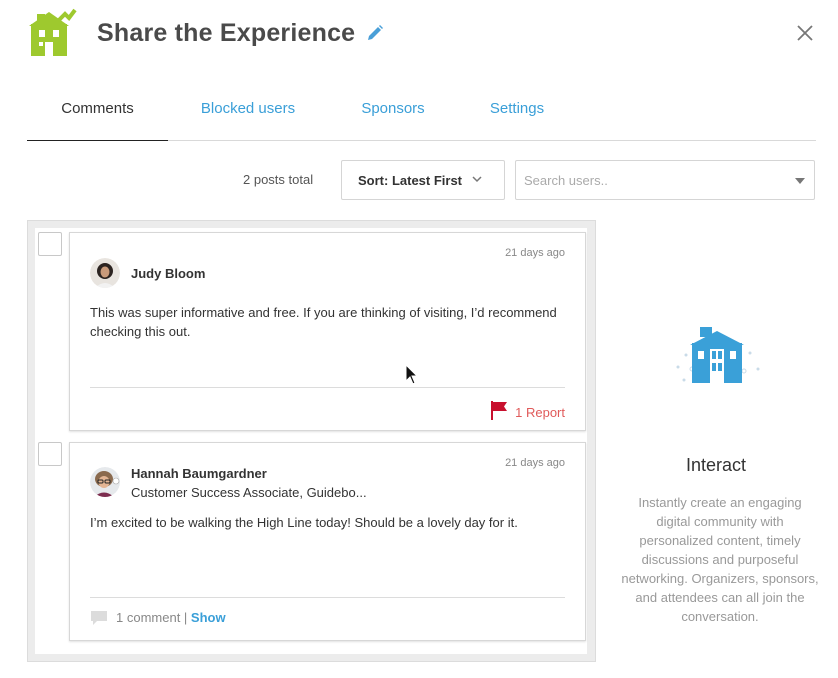 The image size is (838, 678). What do you see at coordinates (517, 114) in the screenshot?
I see `tab-settings: Settings` at bounding box center [517, 114].